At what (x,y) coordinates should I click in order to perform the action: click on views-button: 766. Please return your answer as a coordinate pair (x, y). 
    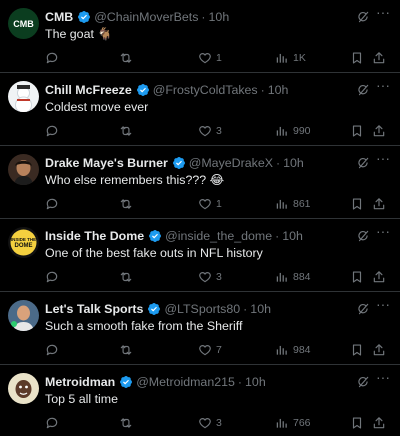
    Looking at the image, I should click on (293, 423).